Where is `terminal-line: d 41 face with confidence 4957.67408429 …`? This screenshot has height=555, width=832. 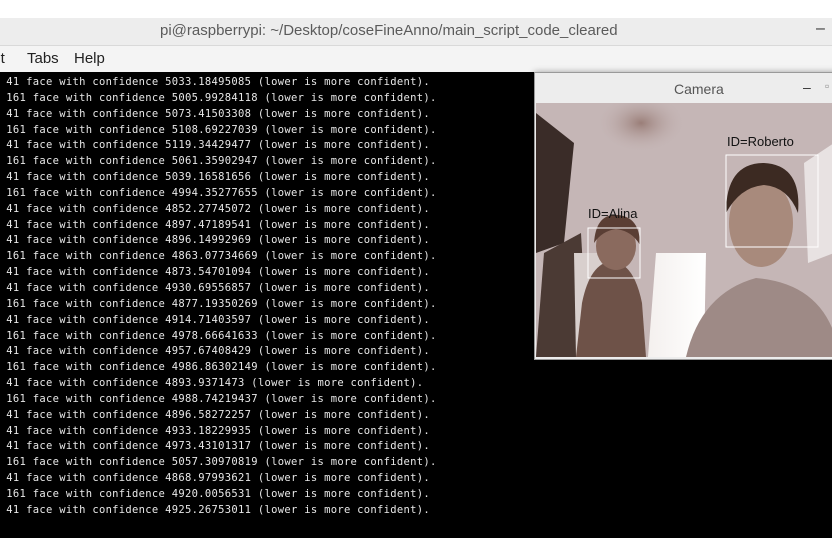 terminal-line: d 41 face with confidence 4957.67408429 … is located at coordinates (215, 351).